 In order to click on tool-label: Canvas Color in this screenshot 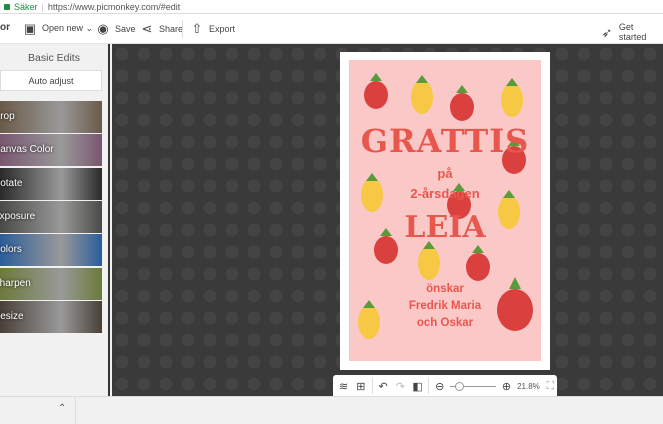, I will do `click(27, 150)`.